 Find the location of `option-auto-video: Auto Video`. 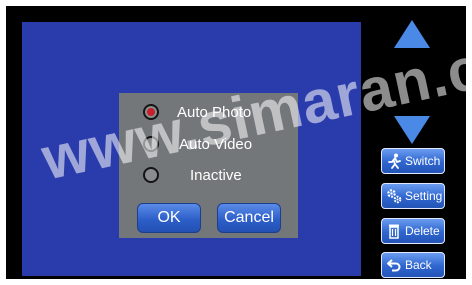

option-auto-video: Auto Video is located at coordinates (197, 144).